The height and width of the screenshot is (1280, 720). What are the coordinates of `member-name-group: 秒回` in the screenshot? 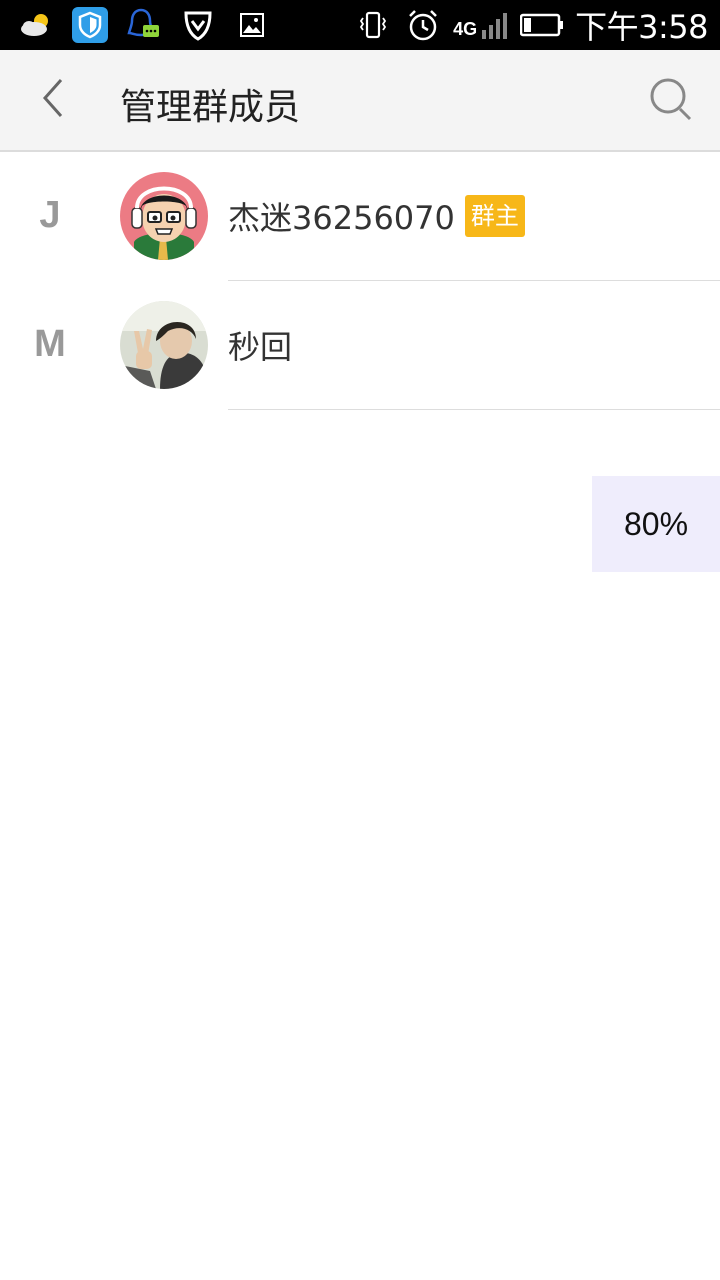 It's located at (260, 345).